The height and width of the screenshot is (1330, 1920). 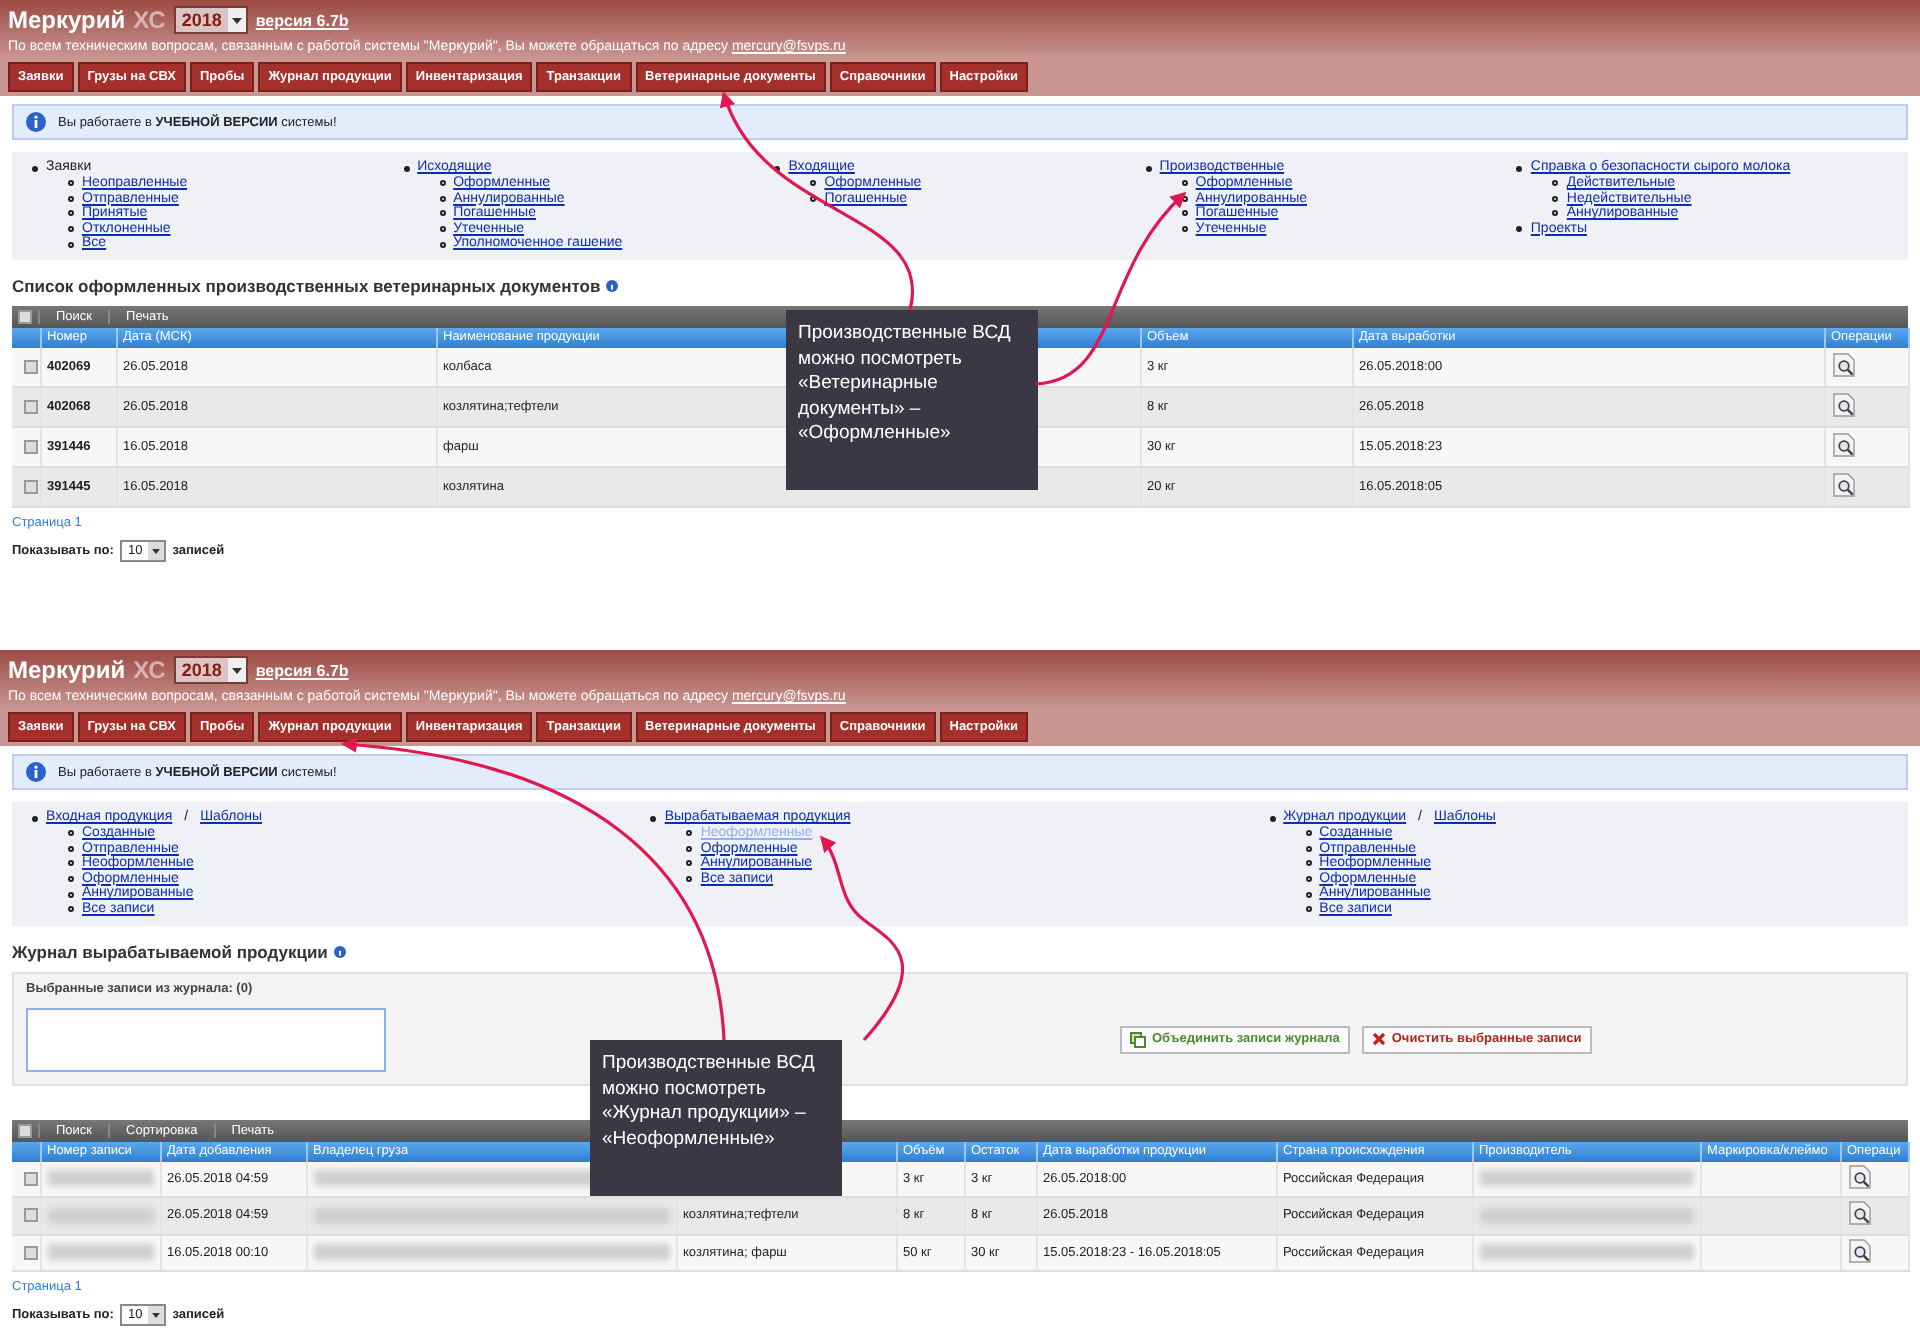 I want to click on close-icon, so click(x=1378, y=1039).